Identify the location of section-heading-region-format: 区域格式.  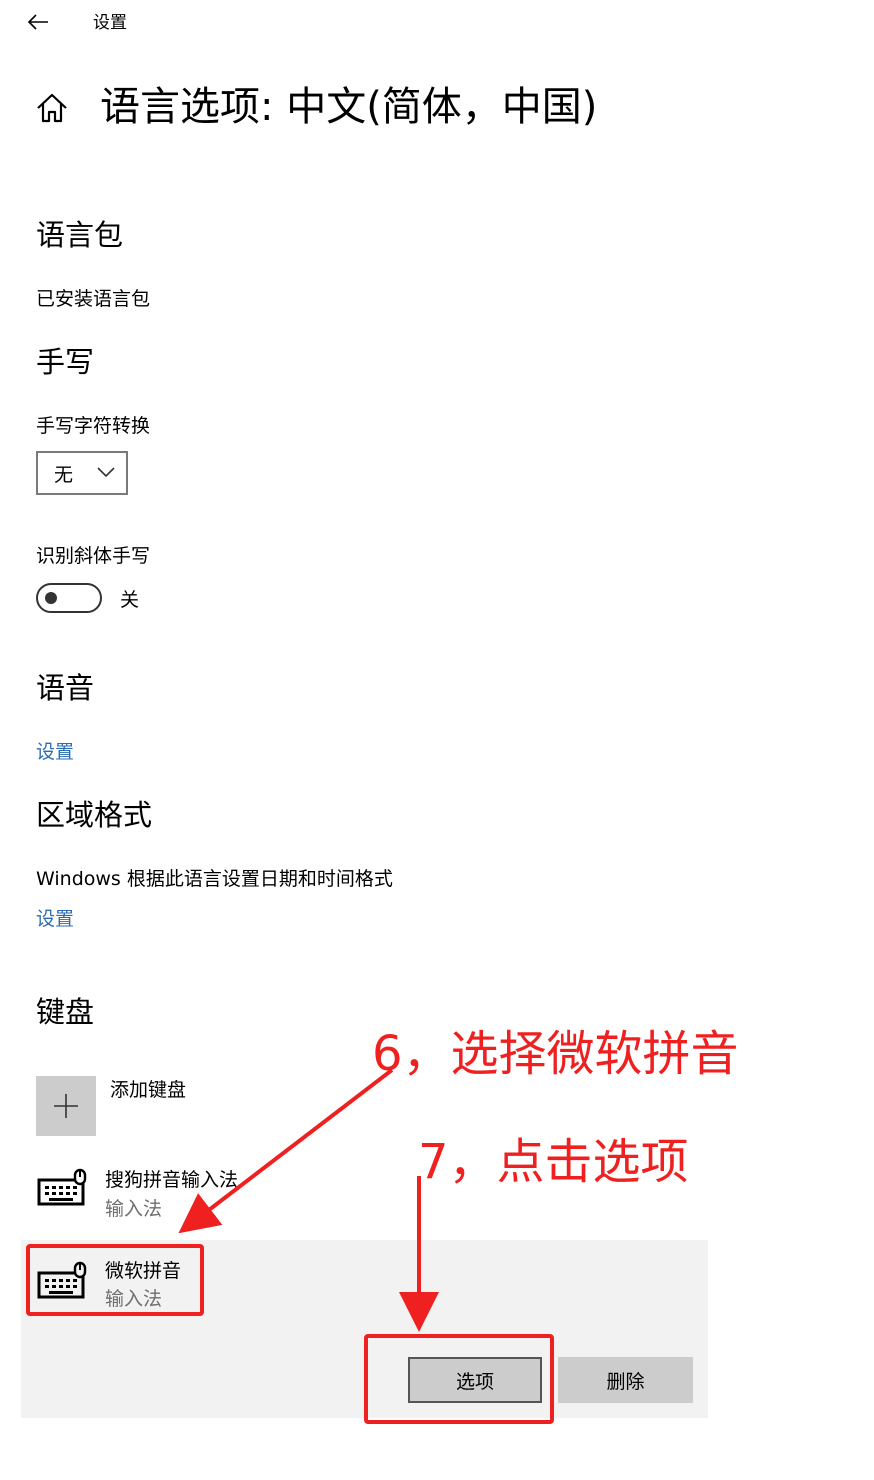
(94, 815).